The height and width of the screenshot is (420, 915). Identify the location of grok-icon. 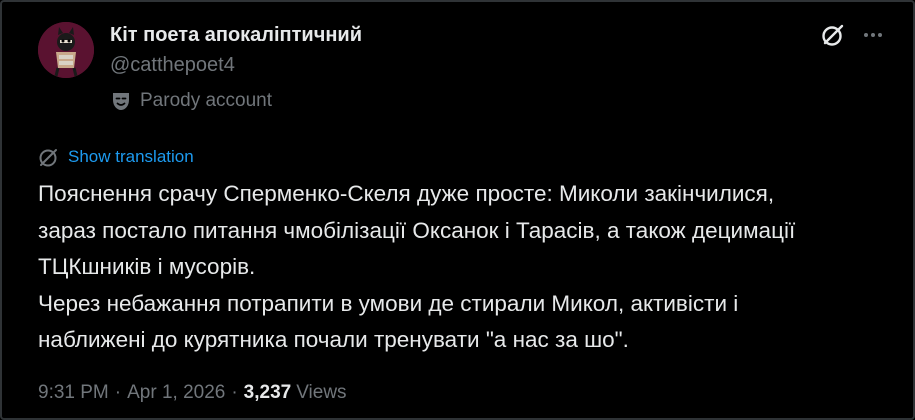
(833, 35).